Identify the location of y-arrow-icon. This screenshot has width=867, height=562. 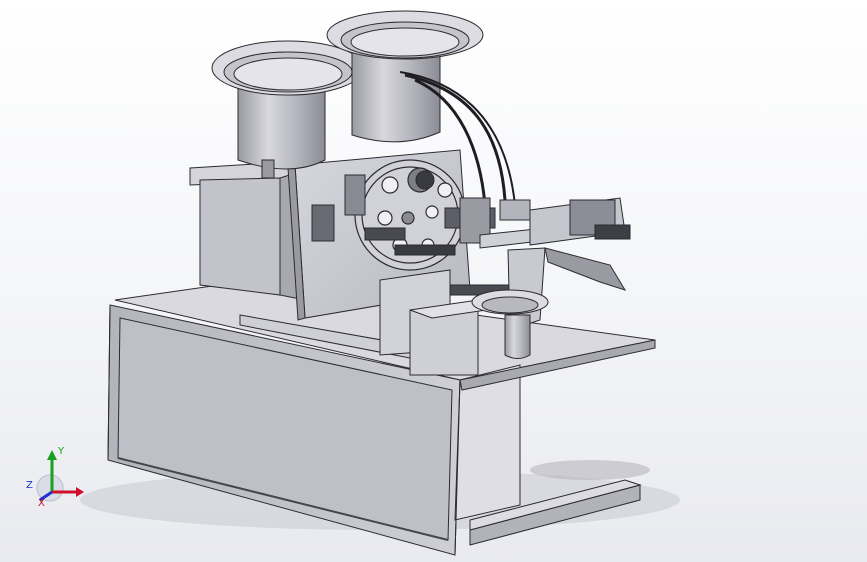
(52, 455).